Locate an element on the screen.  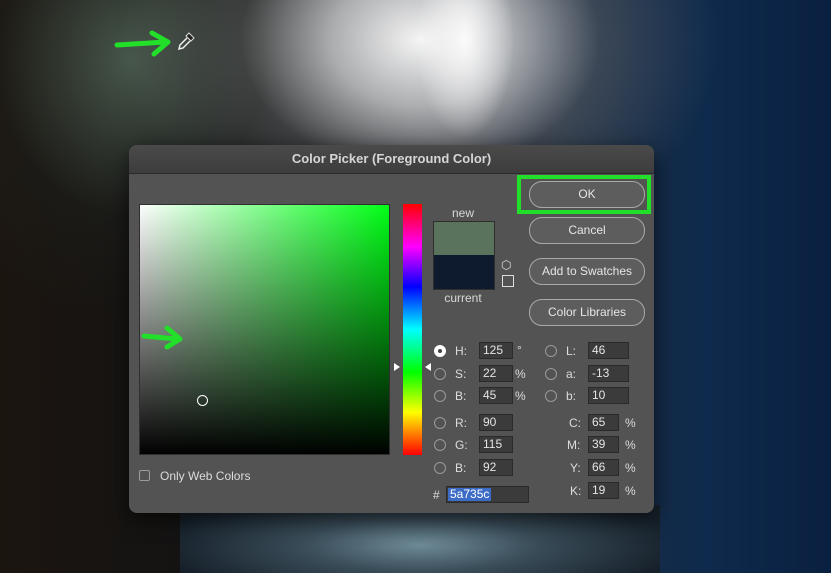
h-input: 125 is located at coordinates (496, 350).